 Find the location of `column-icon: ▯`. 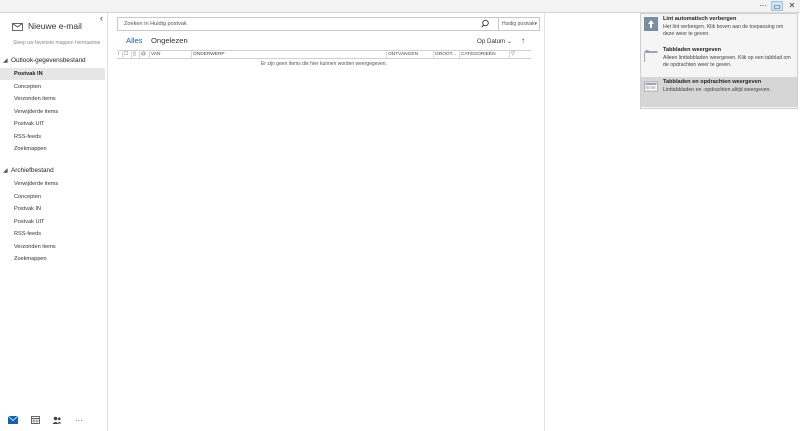

column-icon: ▯ is located at coordinates (136, 54).